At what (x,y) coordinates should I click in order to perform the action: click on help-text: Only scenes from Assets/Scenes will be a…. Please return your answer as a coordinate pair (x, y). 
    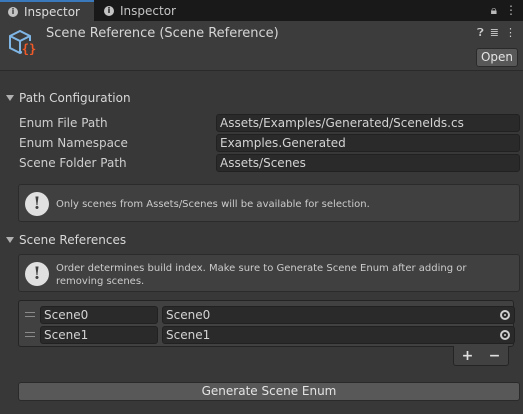
    Looking at the image, I should click on (213, 204).